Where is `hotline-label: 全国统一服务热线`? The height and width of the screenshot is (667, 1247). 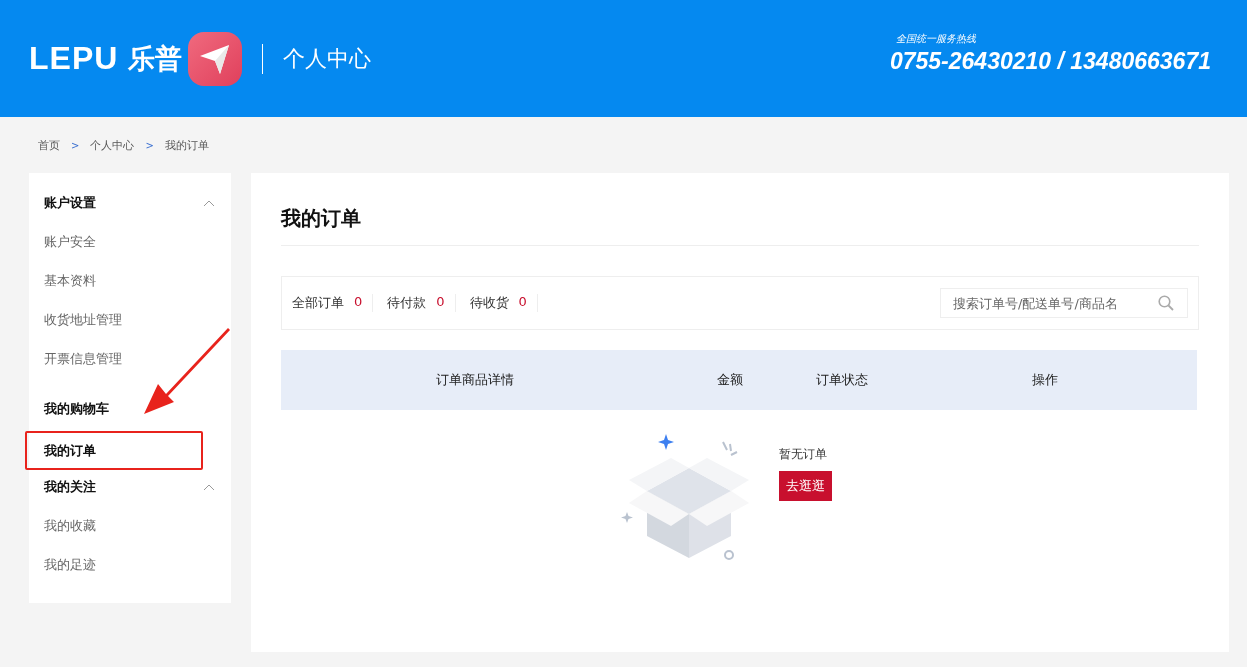 hotline-label: 全国统一服务热线 is located at coordinates (936, 39).